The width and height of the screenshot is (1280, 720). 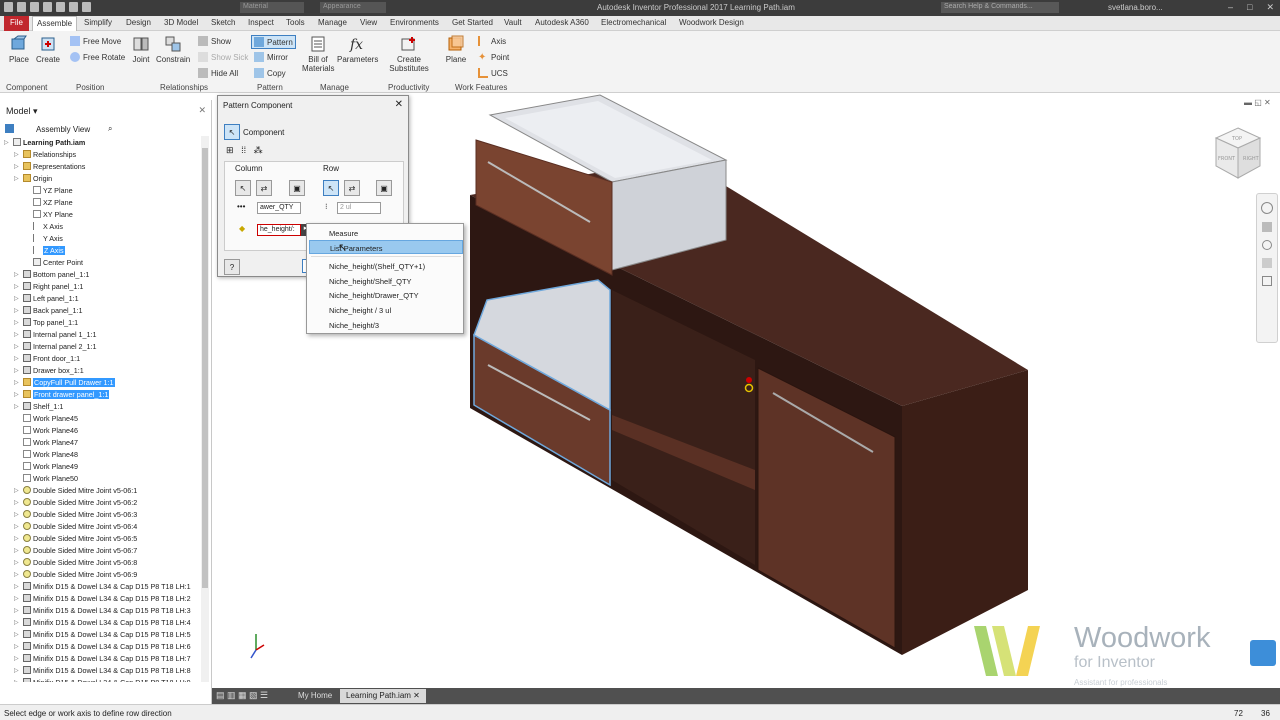 What do you see at coordinates (47, 358) in the screenshot?
I see `tree-item: ▷ Front door_1:1` at bounding box center [47, 358].